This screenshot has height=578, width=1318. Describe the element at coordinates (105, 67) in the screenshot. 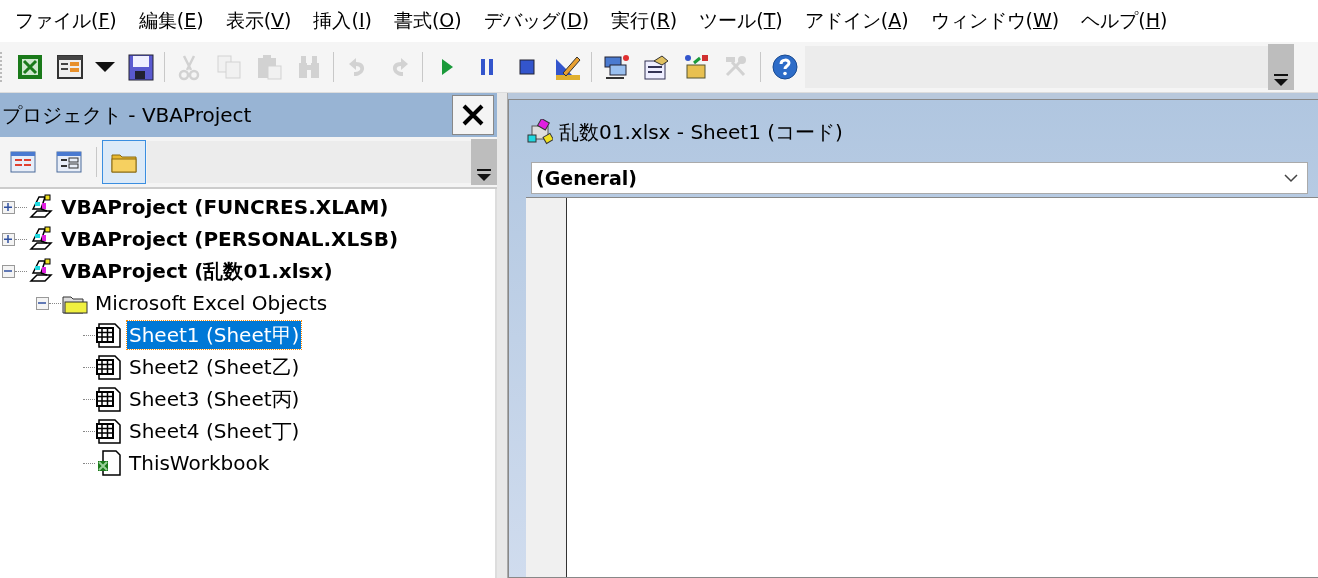

I see `dropdown-arrow-icon` at that location.